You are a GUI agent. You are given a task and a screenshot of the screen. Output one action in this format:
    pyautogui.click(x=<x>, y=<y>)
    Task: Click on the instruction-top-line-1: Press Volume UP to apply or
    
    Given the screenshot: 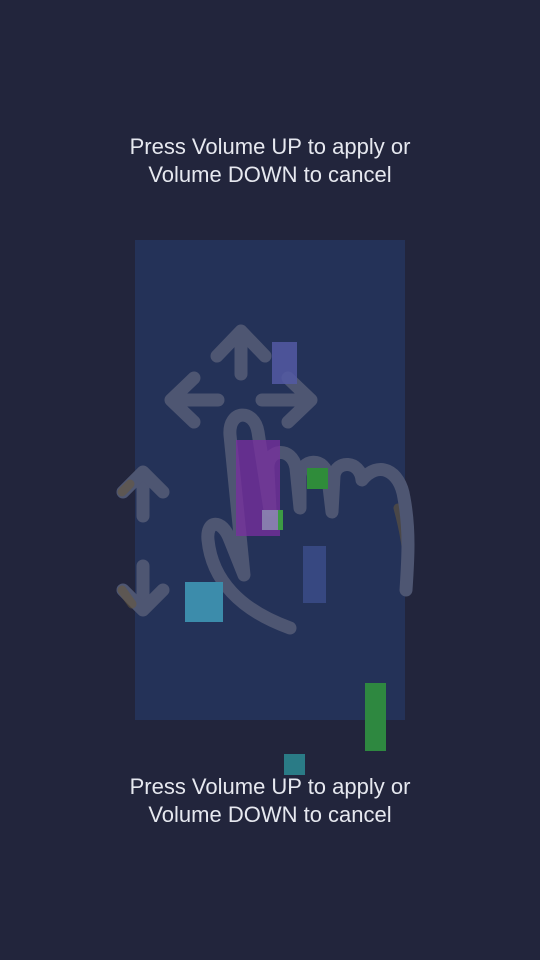 What is the action you would take?
    pyautogui.click(x=270, y=146)
    